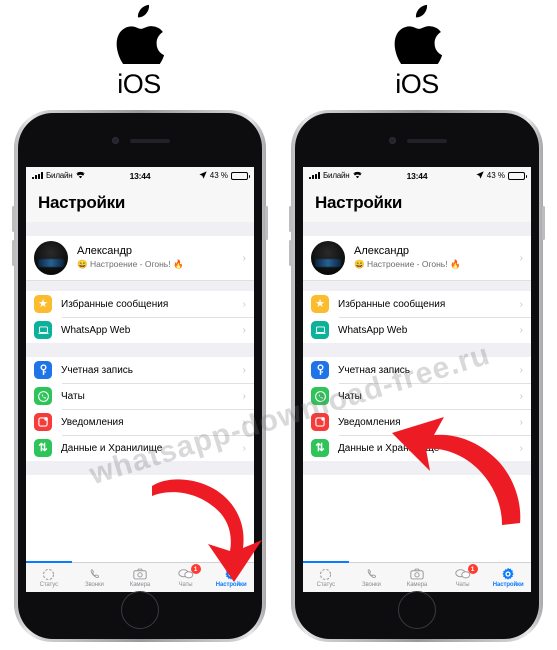 Image resolution: width=557 pixels, height=650 pixels. What do you see at coordinates (43, 370) in the screenshot?
I see `key-icon` at bounding box center [43, 370].